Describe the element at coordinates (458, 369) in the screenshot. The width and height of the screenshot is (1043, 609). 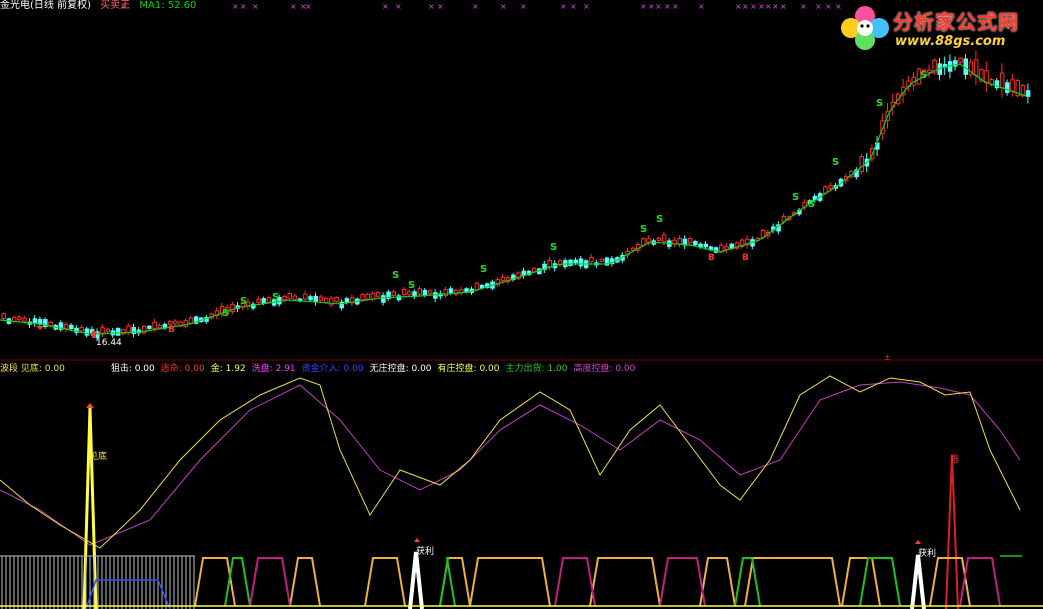
I see `legend-item: 有庄控盘:` at that location.